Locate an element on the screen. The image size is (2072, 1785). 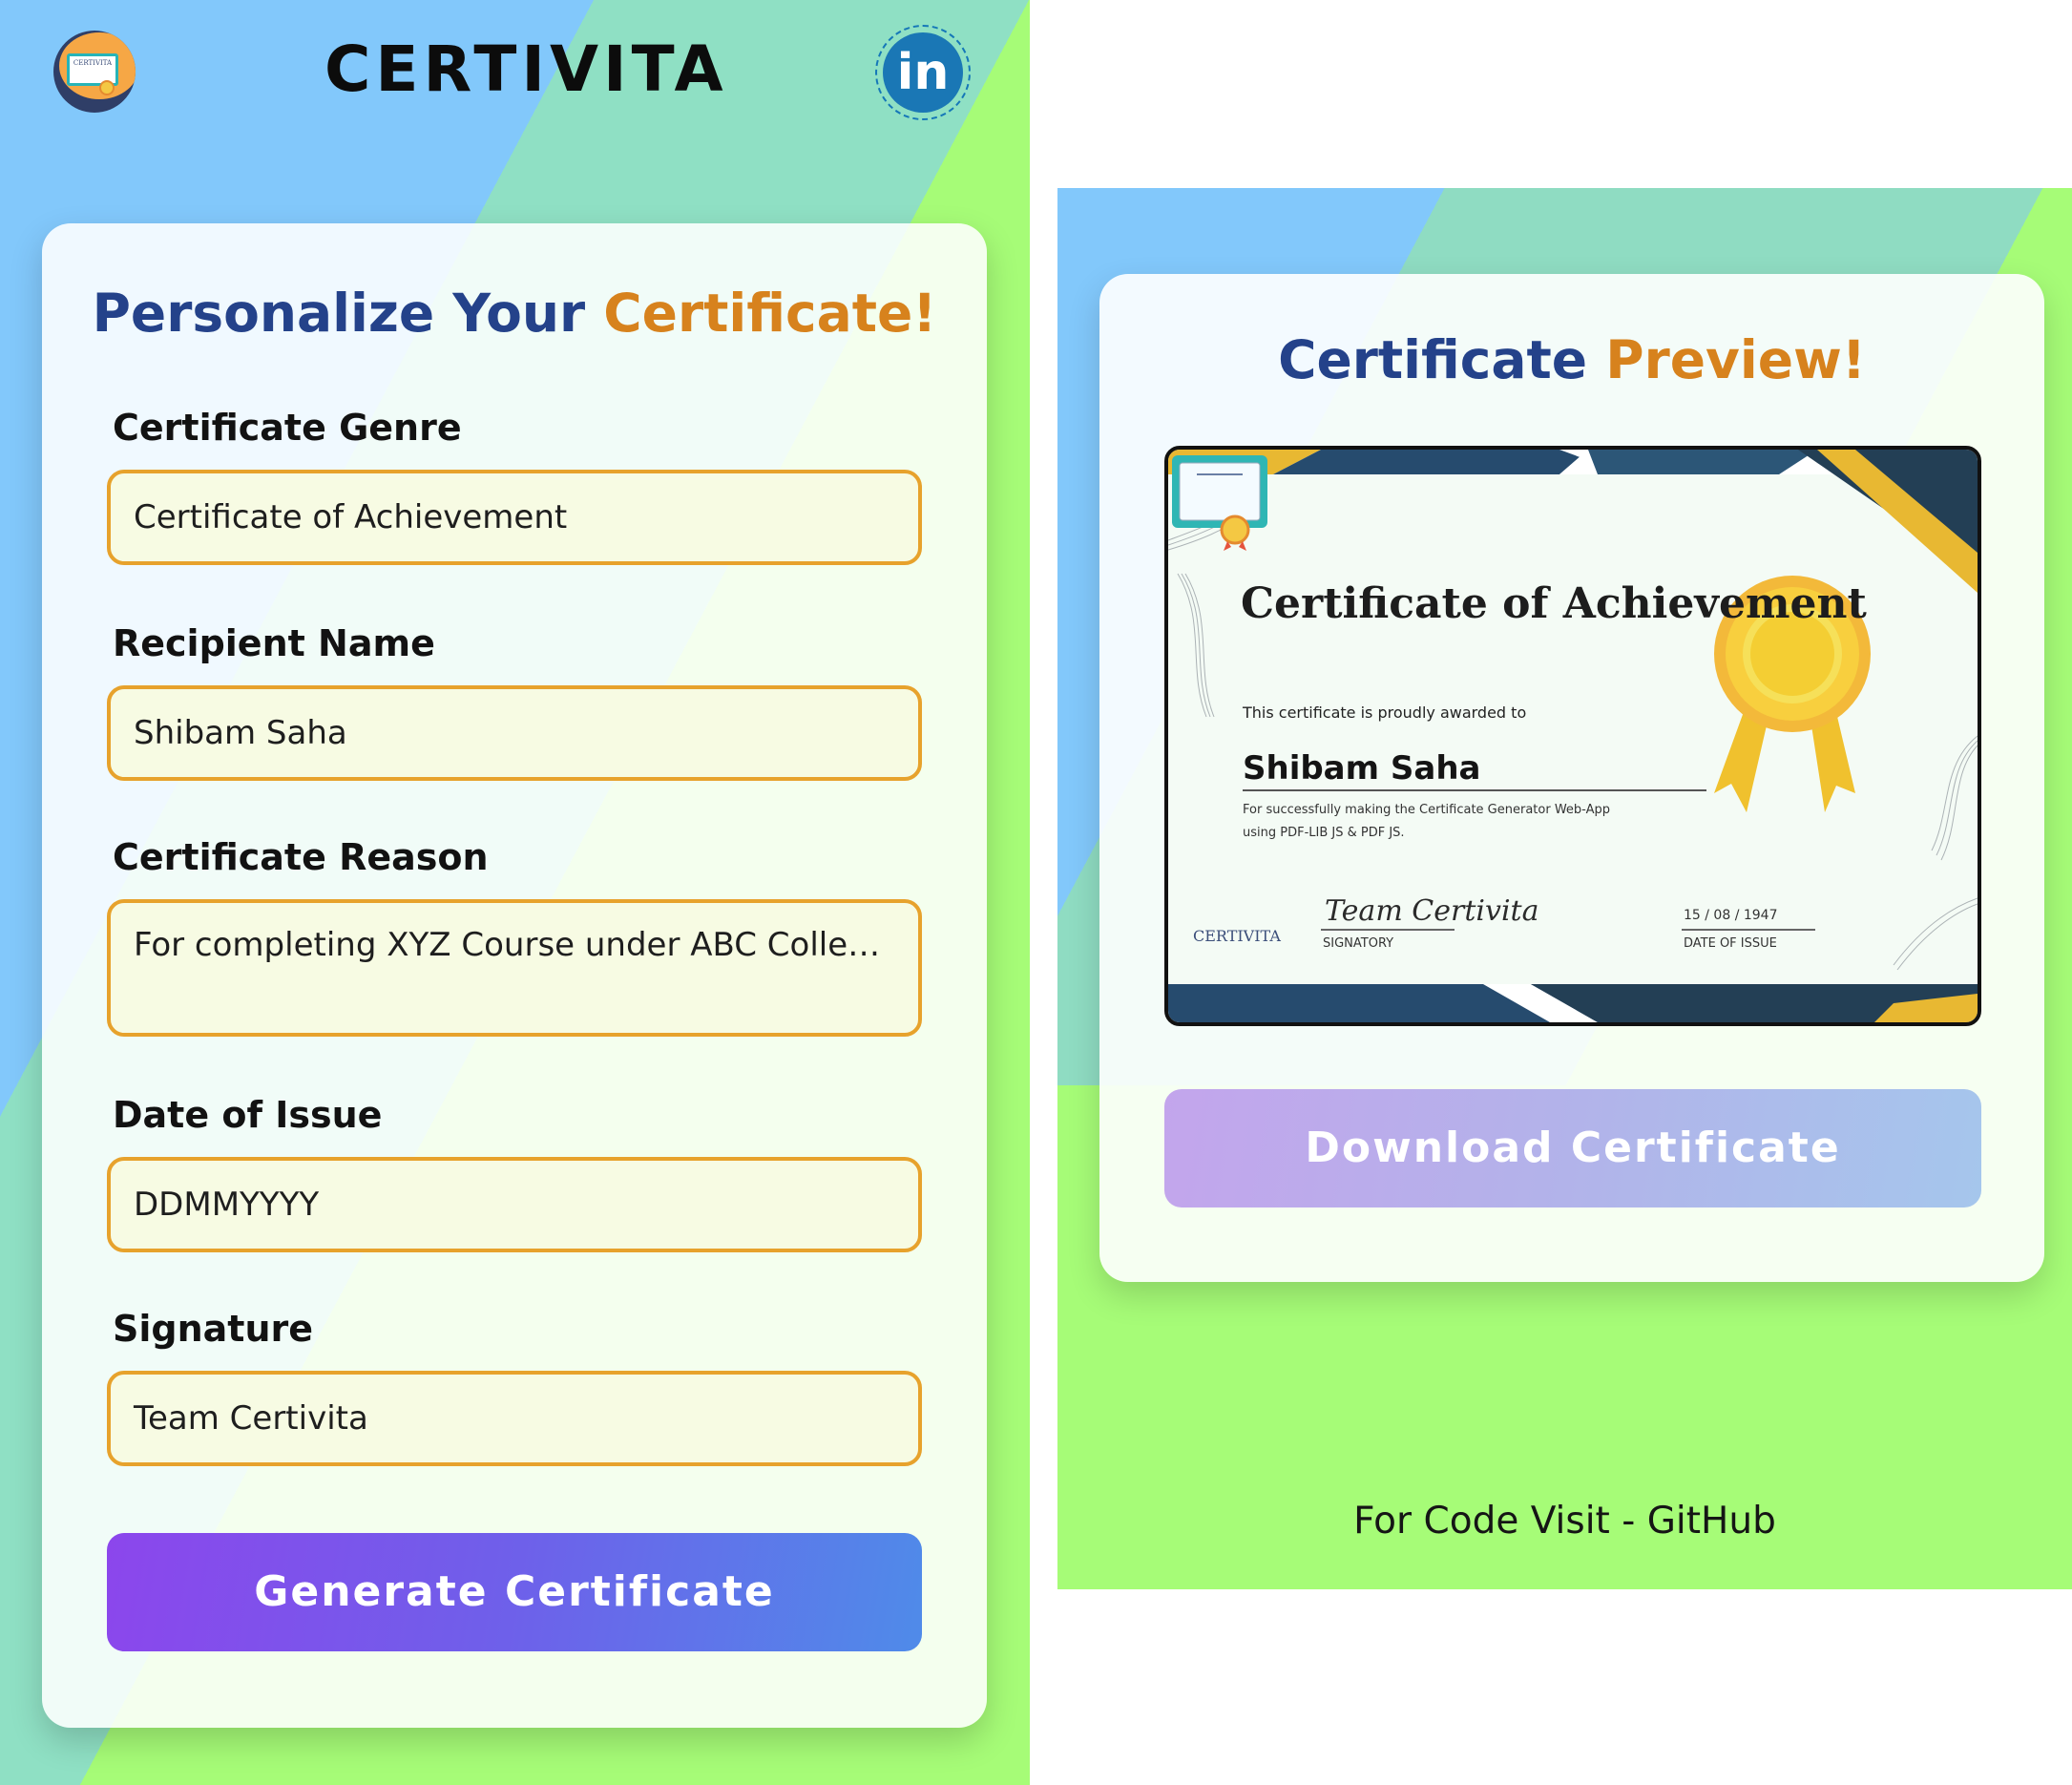
certificate-badge-label: CERTIVITA is located at coordinates (1237, 936).